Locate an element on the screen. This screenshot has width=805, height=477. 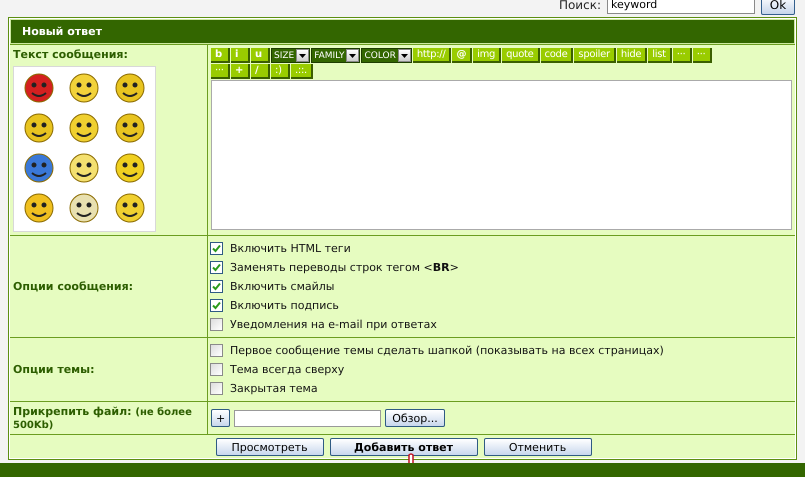
toolbar-button: + is located at coordinates (240, 71).